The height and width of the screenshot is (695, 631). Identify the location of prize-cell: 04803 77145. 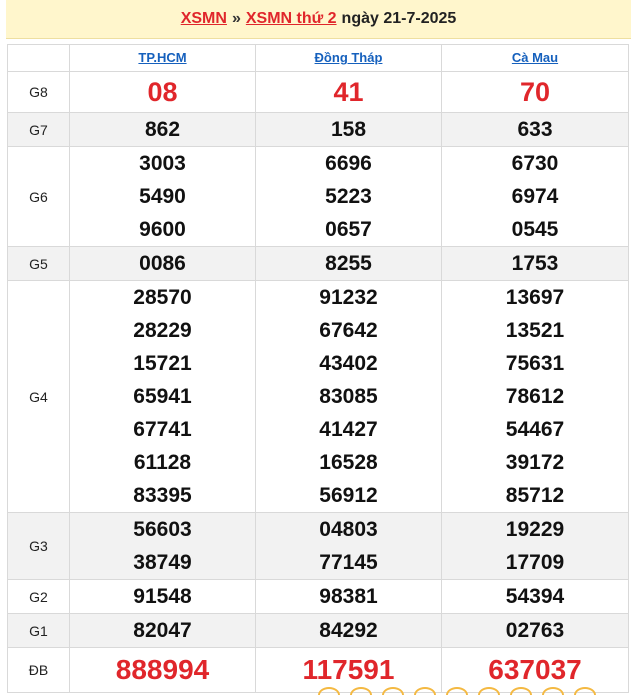
(348, 546).